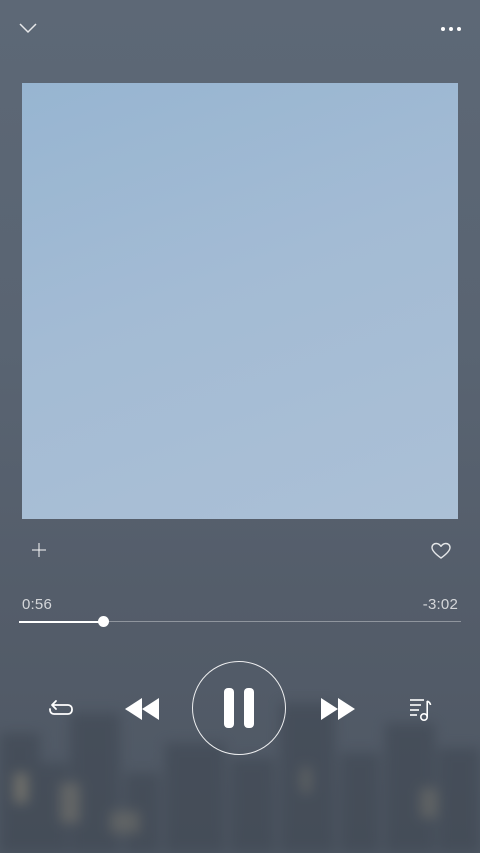 The width and height of the screenshot is (480, 853). I want to click on repeat-icon, so click(61, 707).